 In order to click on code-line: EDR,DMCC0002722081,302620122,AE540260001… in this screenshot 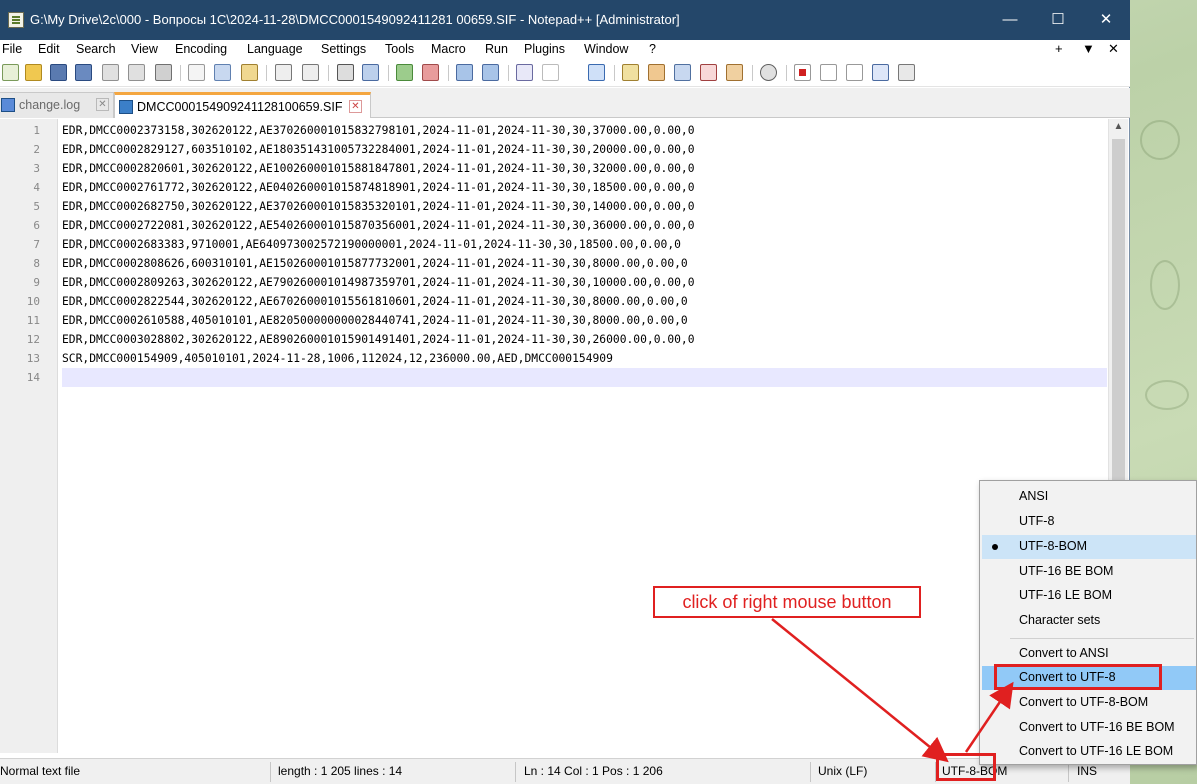, I will do `click(584, 225)`.